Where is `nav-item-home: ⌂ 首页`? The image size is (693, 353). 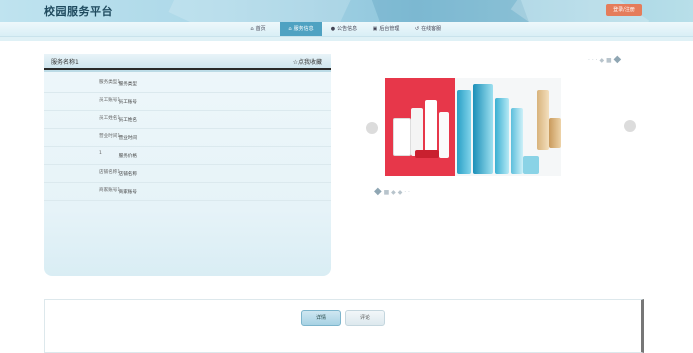
nav-item-home: ⌂ 首页 is located at coordinates (258, 29).